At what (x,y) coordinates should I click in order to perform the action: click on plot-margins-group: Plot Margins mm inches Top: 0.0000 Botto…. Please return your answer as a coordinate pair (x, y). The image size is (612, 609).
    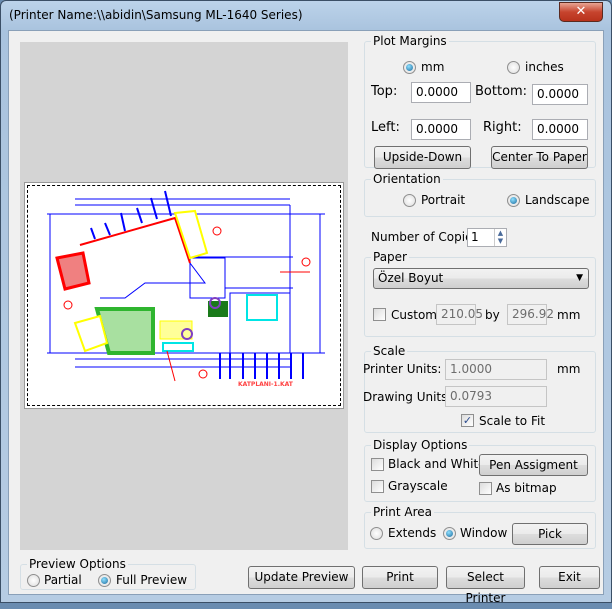
    Looking at the image, I should click on (480, 101).